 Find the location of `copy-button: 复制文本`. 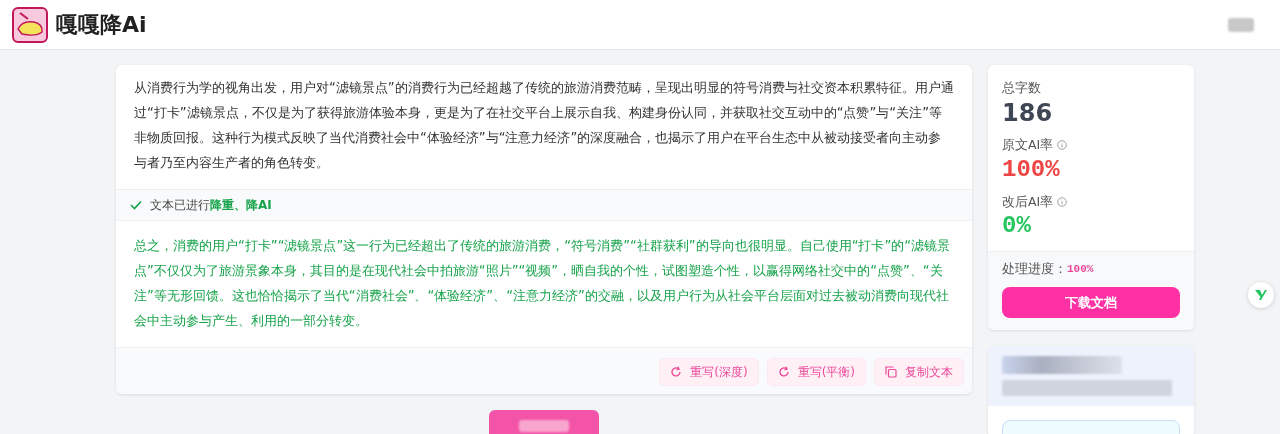

copy-button: 复制文本 is located at coordinates (919, 372).